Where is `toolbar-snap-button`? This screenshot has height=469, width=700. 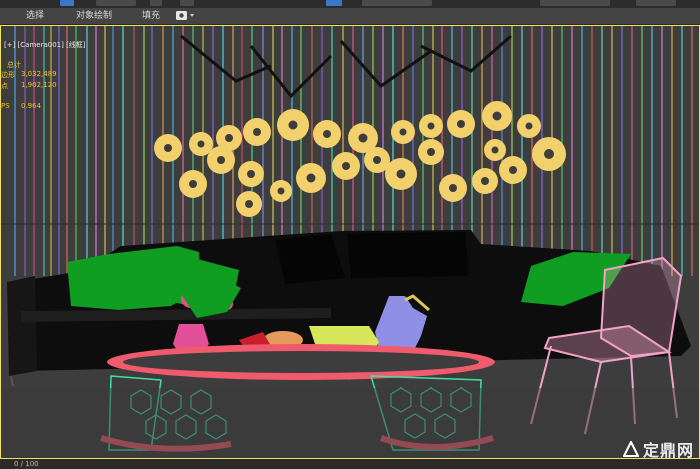
toolbar-snap-button is located at coordinates (334, 3).